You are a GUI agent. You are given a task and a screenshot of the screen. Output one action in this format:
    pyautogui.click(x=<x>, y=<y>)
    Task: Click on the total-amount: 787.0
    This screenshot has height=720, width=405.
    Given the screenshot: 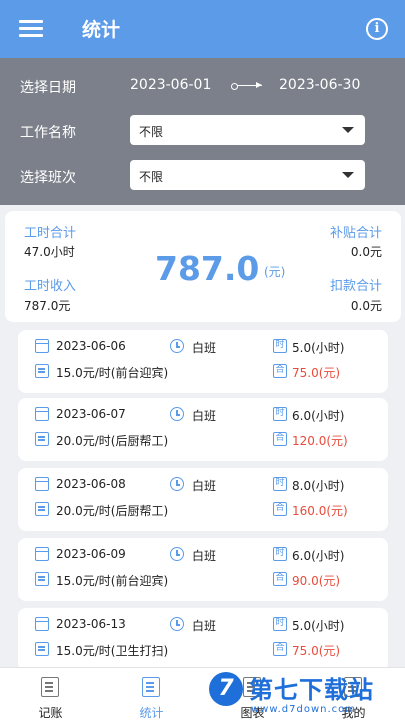 What is the action you would take?
    pyautogui.click(x=207, y=268)
    